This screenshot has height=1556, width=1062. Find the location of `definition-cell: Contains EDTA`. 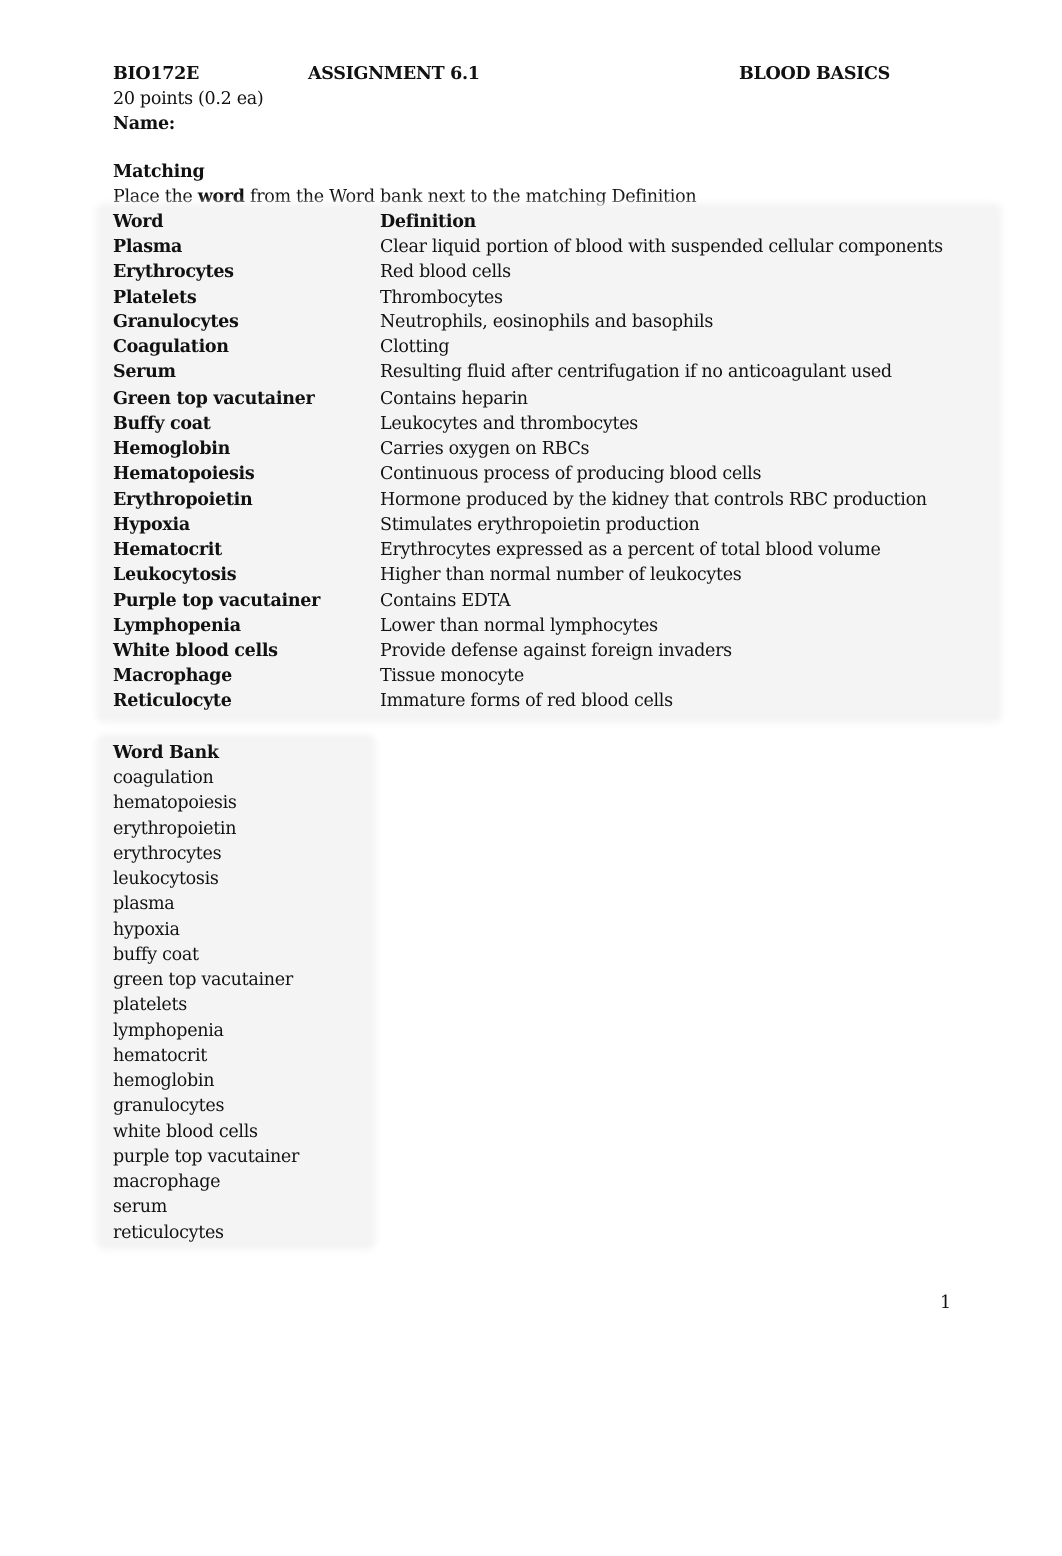

definition-cell: Contains EDTA is located at coordinates (445, 601).